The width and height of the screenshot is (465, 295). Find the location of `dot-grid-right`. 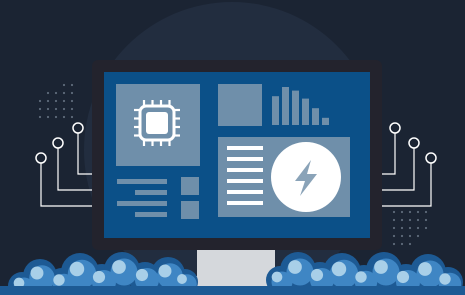

dot-grid-right is located at coordinates (410, 228).